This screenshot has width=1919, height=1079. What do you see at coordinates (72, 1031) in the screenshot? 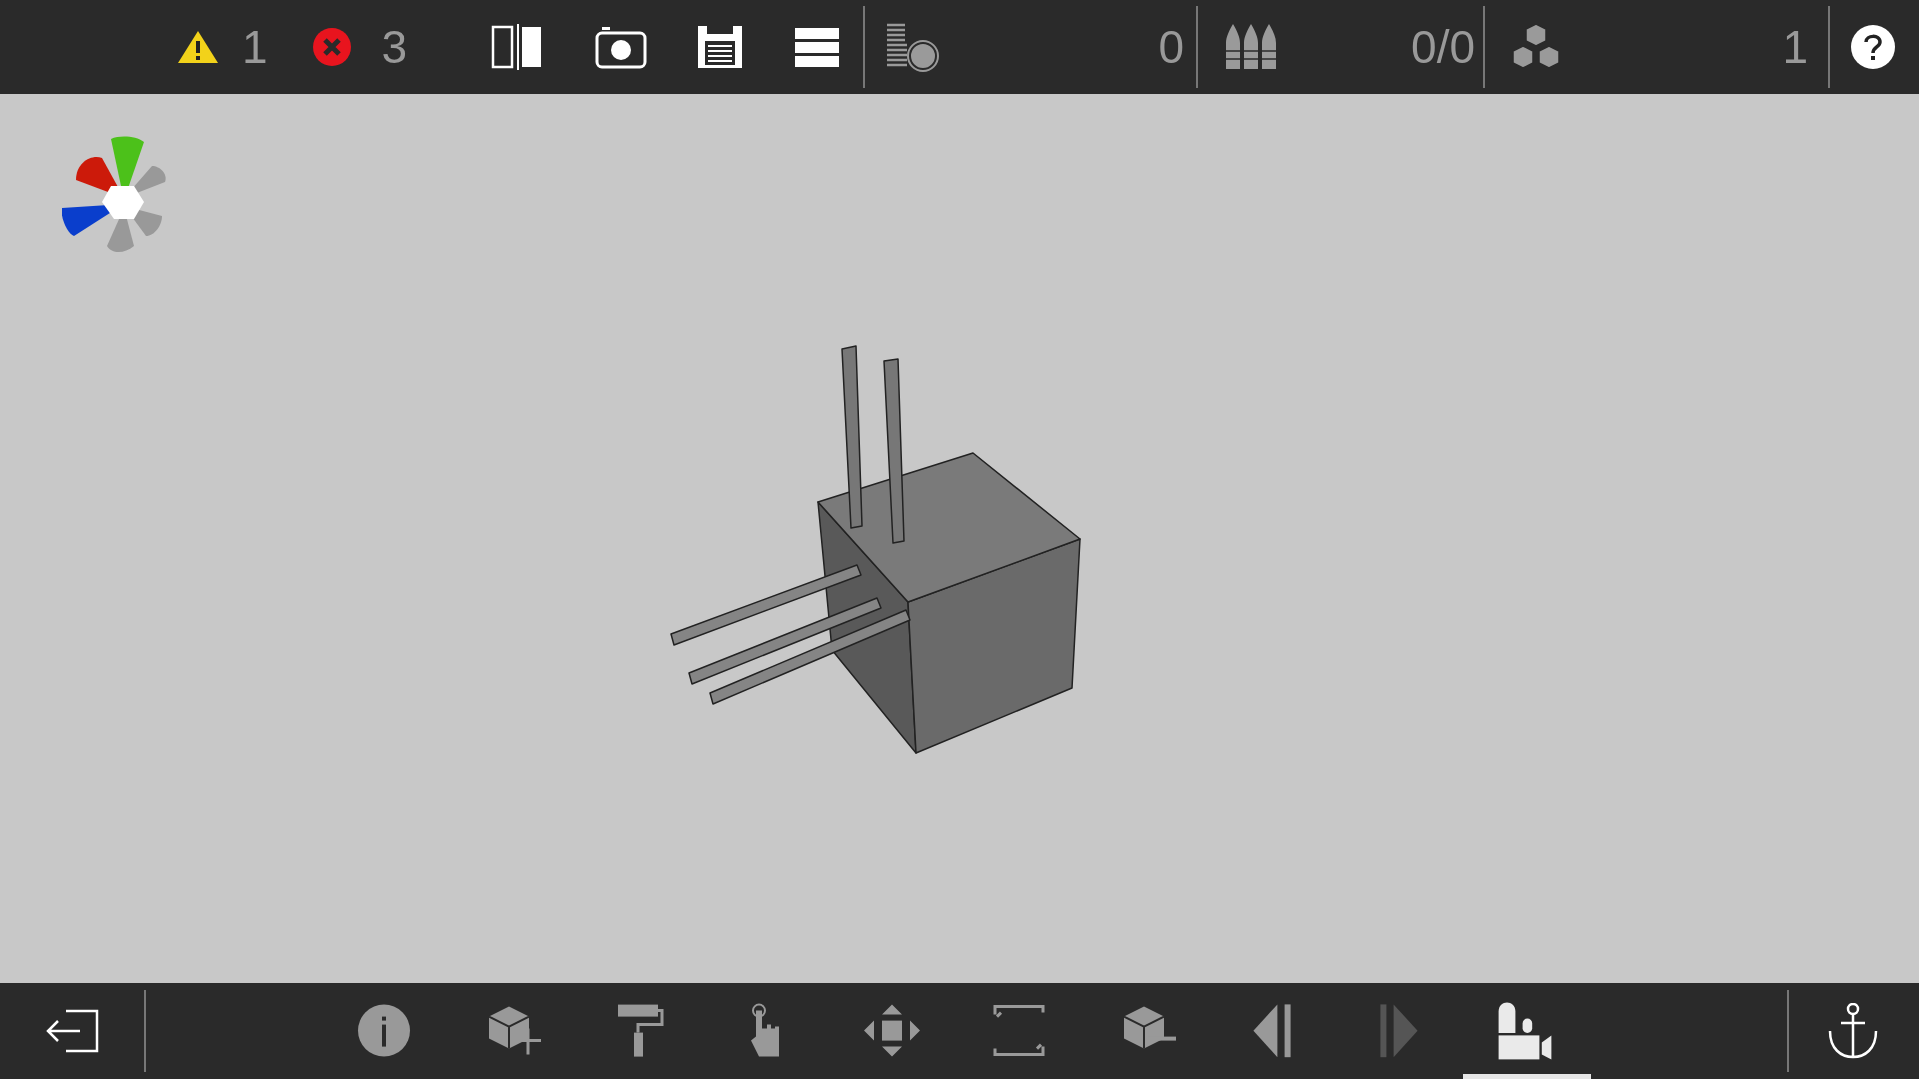
I see `exit-icon` at bounding box center [72, 1031].